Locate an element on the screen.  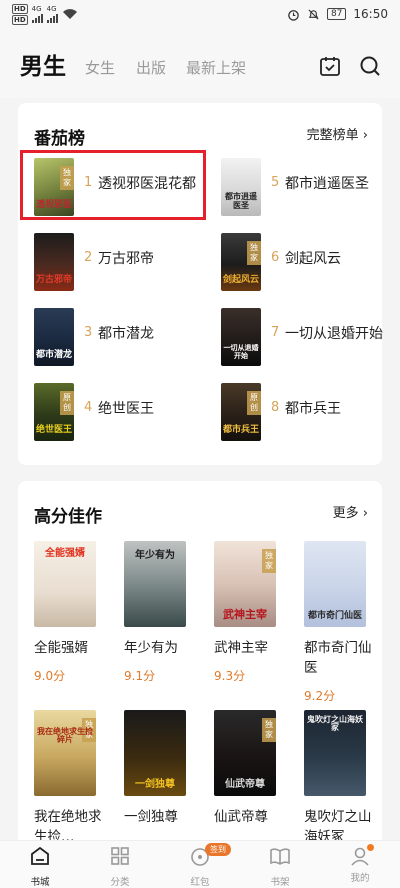
rank-item-7: 一切从退婚开始 7 一切从退婚开始 is located at coordinates (310, 339).